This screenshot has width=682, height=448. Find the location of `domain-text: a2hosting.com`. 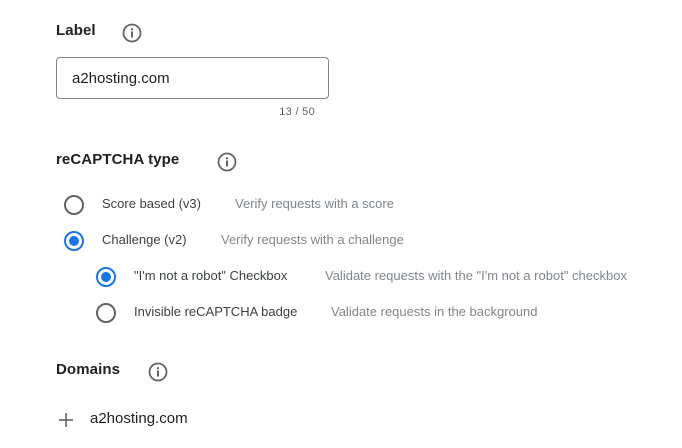

domain-text: a2hosting.com is located at coordinates (139, 418).